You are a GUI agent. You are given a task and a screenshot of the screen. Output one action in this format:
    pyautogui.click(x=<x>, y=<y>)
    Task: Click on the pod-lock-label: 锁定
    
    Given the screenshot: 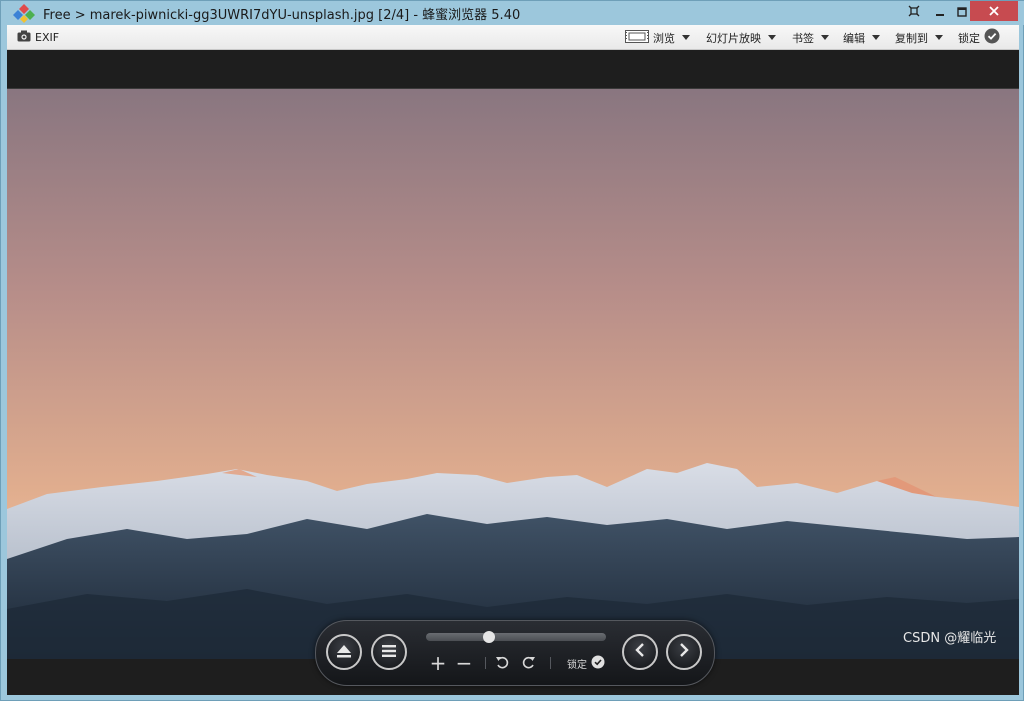 What is the action you would take?
    pyautogui.click(x=577, y=665)
    